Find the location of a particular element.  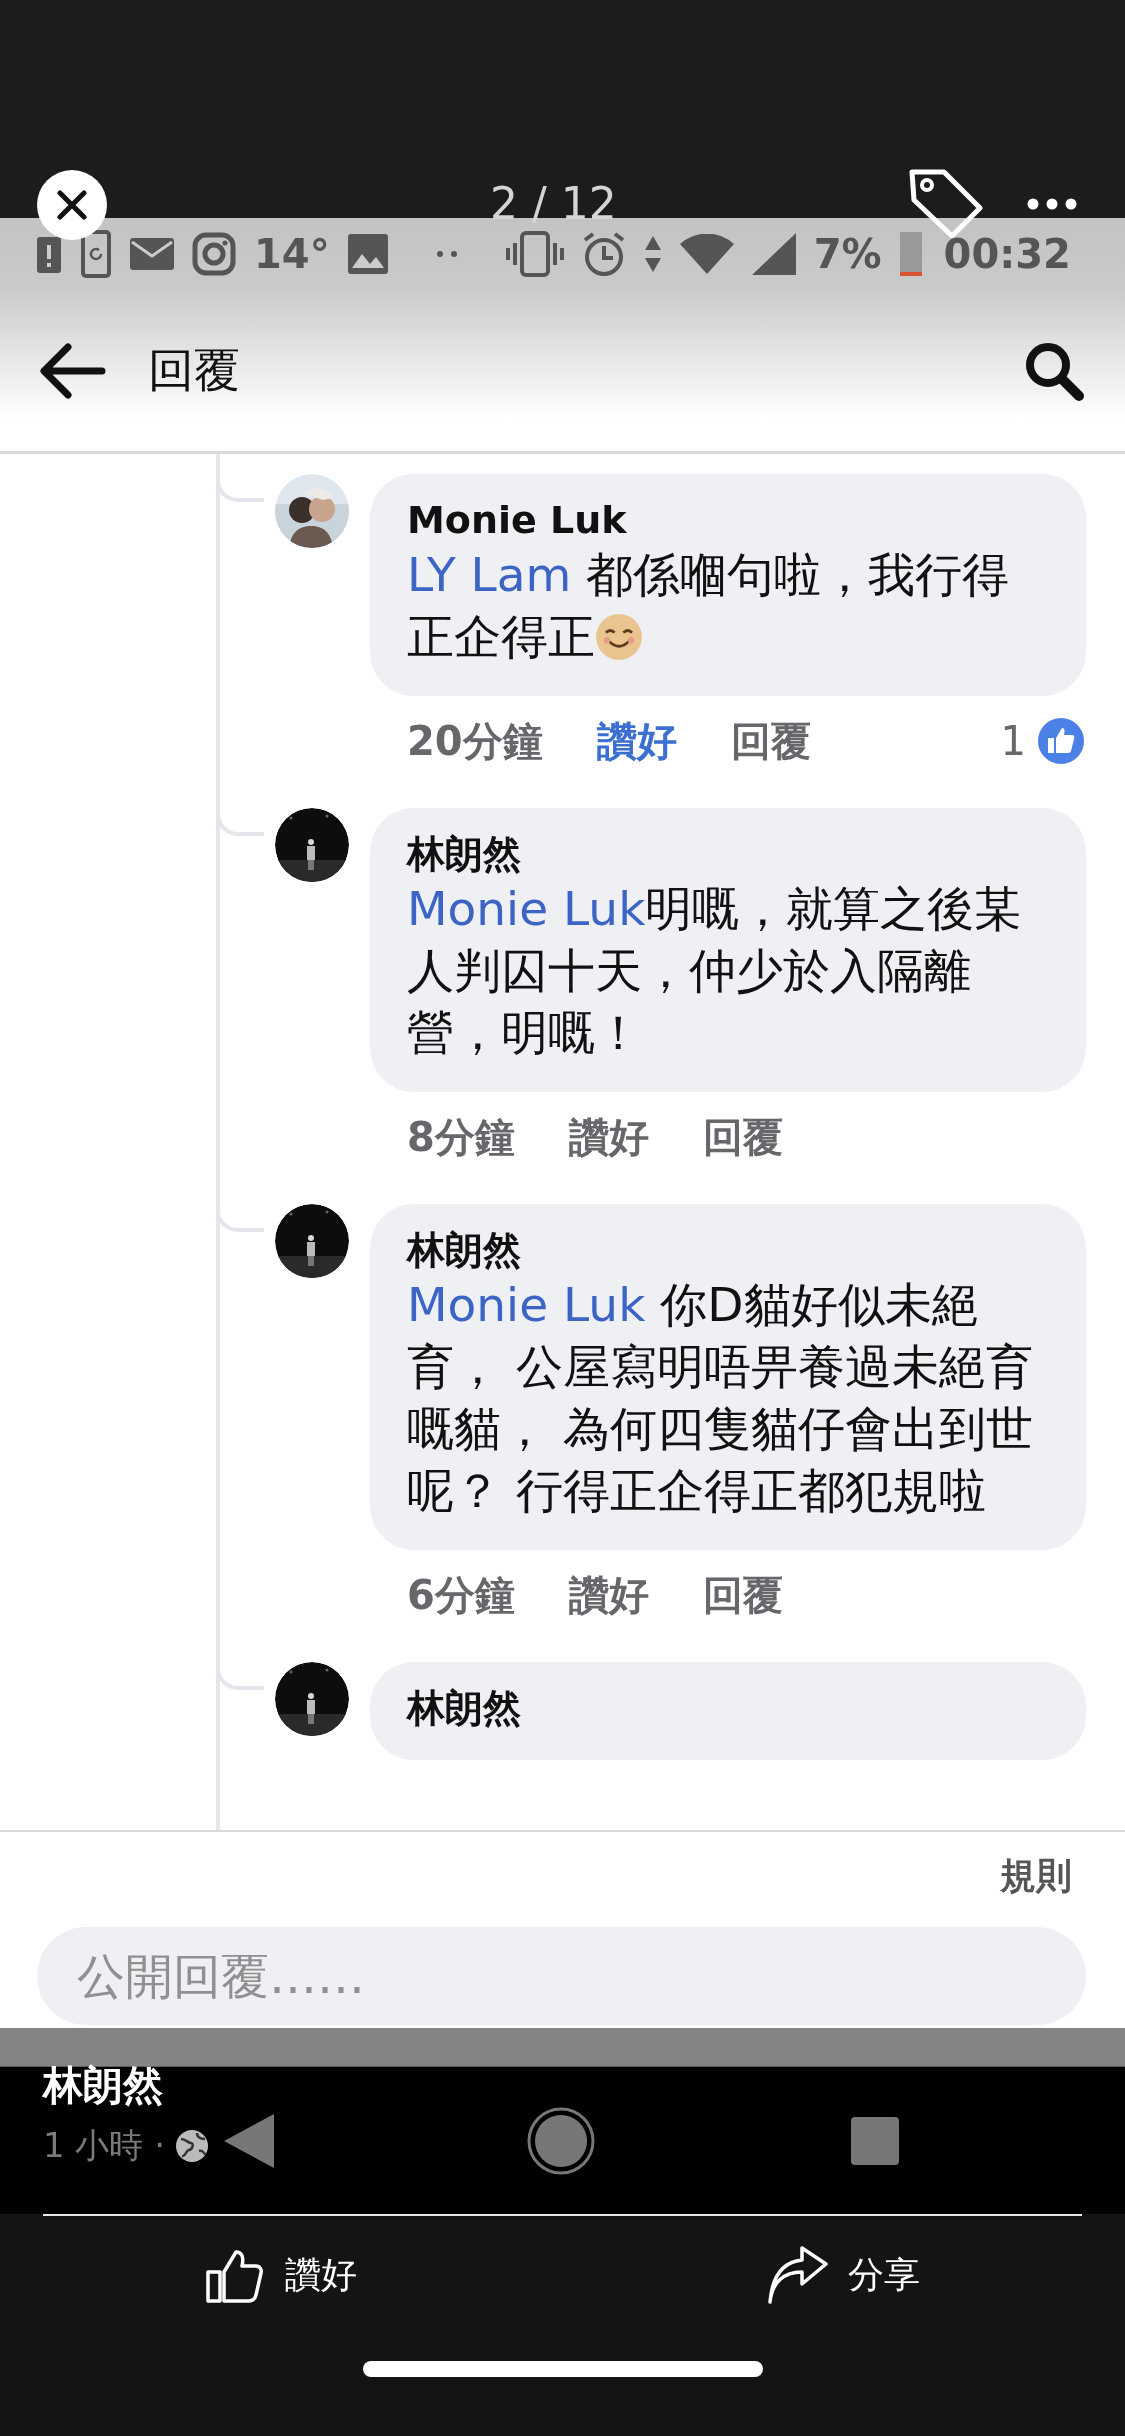

author-name: Monie Luk is located at coordinates (721, 520).